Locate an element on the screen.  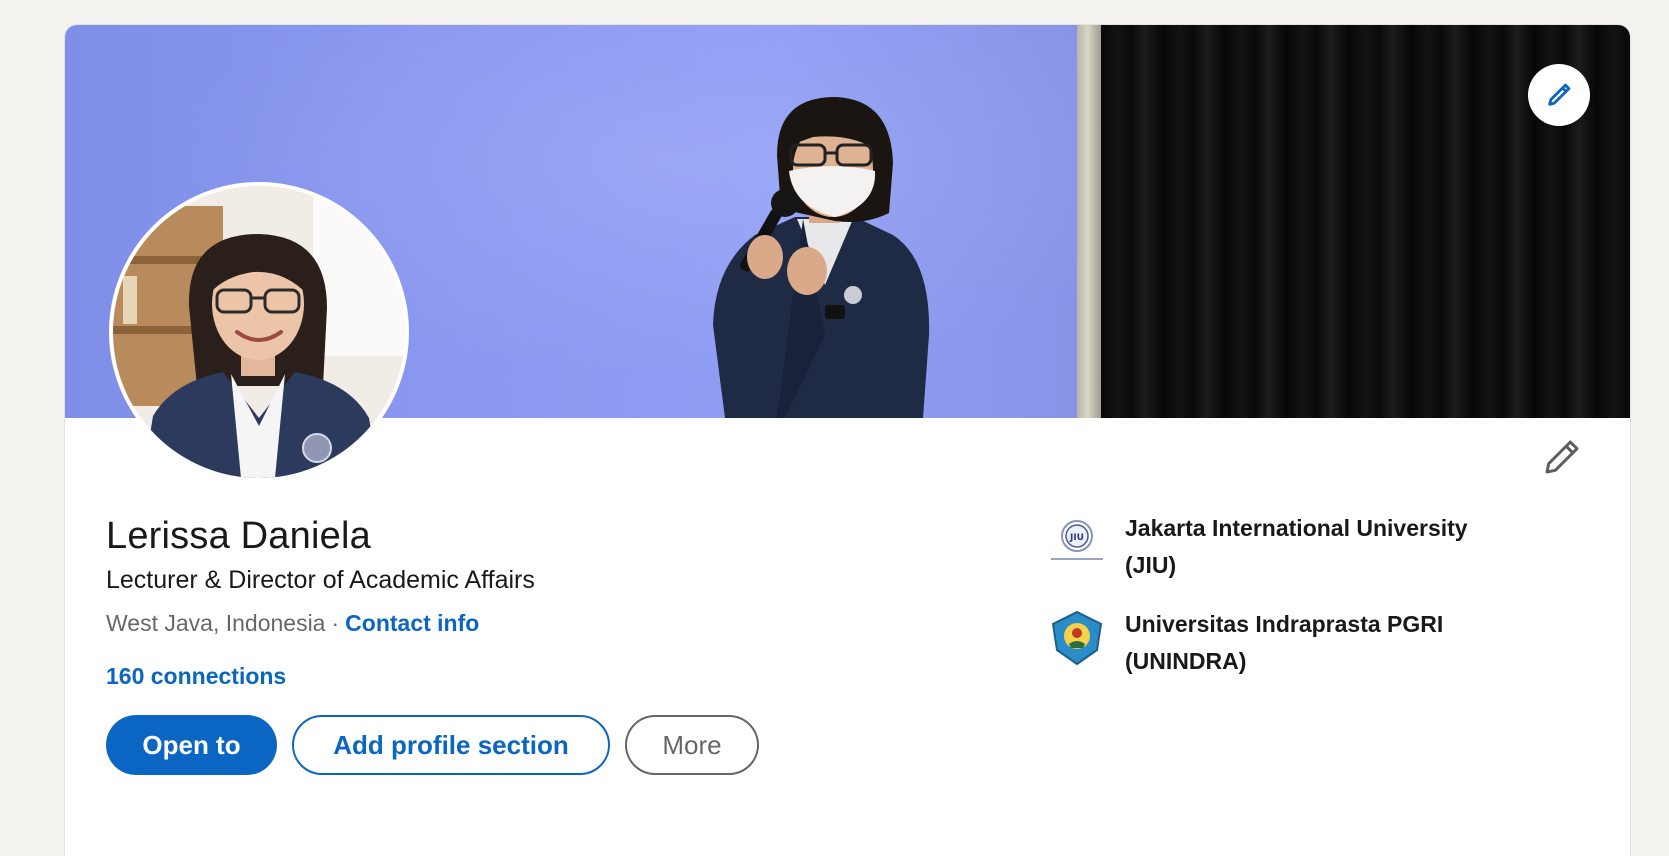
cover-pillar is located at coordinates (1089, 221).